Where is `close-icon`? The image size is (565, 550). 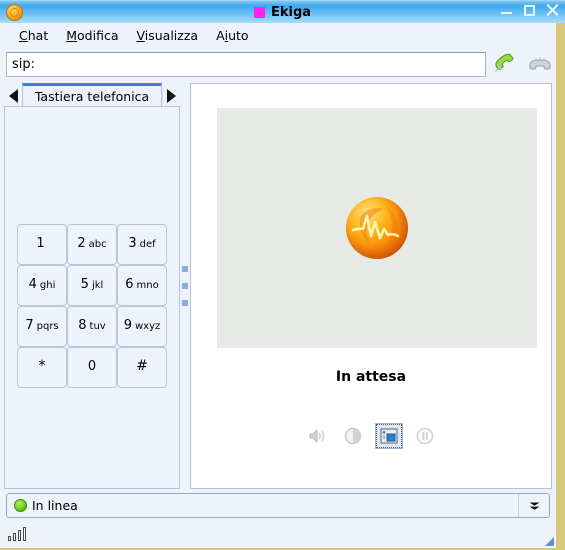
close-icon is located at coordinates (552, 10).